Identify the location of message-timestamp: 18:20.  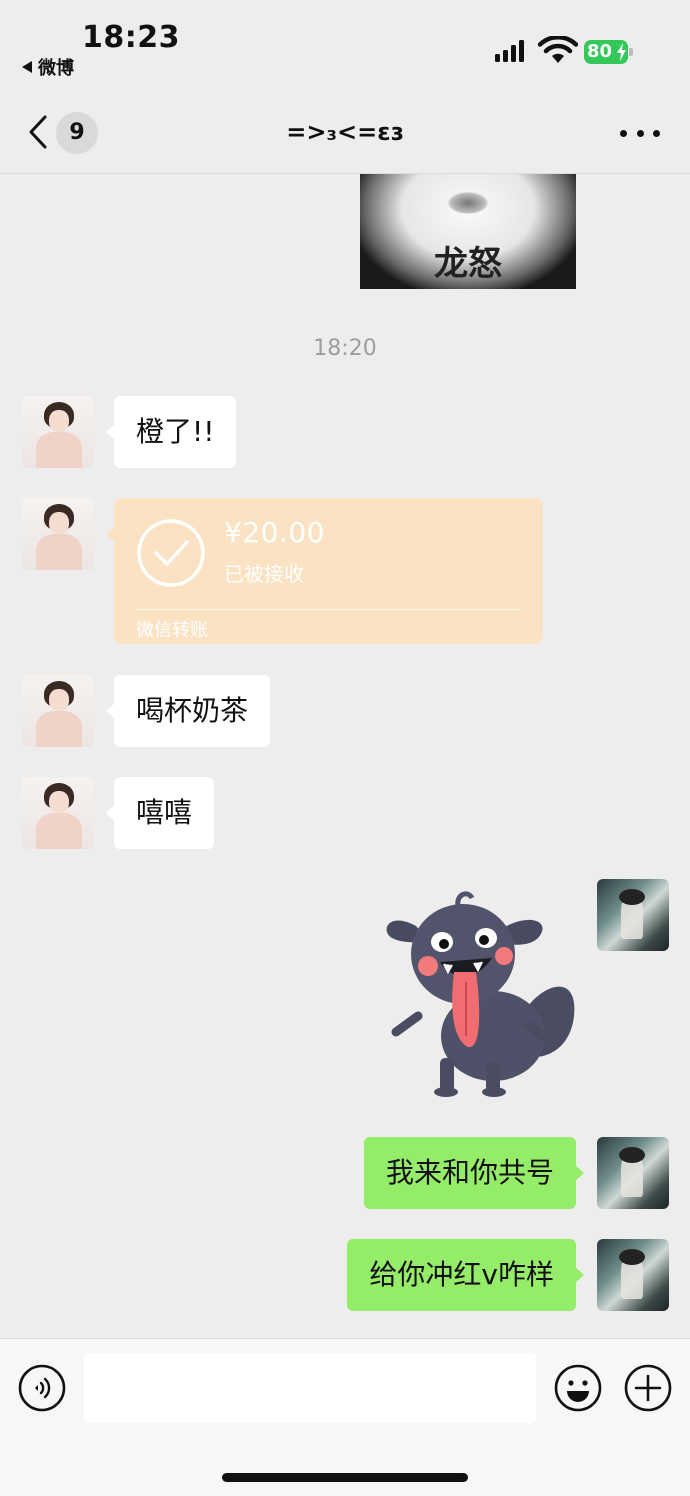
(345, 348).